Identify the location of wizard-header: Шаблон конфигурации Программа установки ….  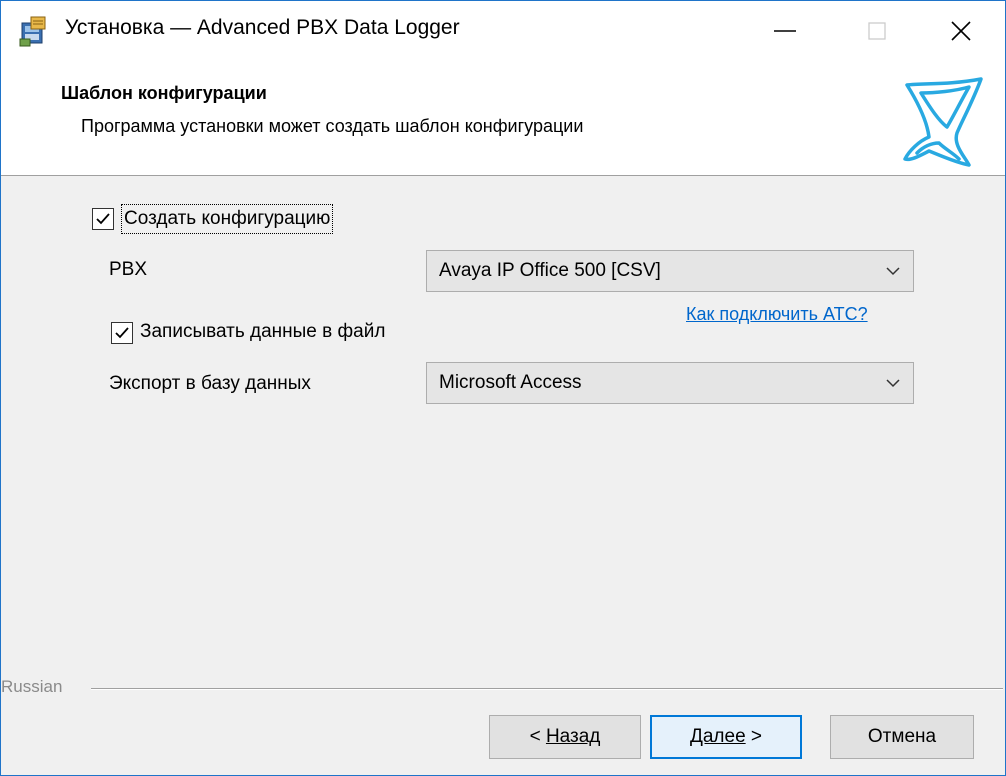
(503, 118).